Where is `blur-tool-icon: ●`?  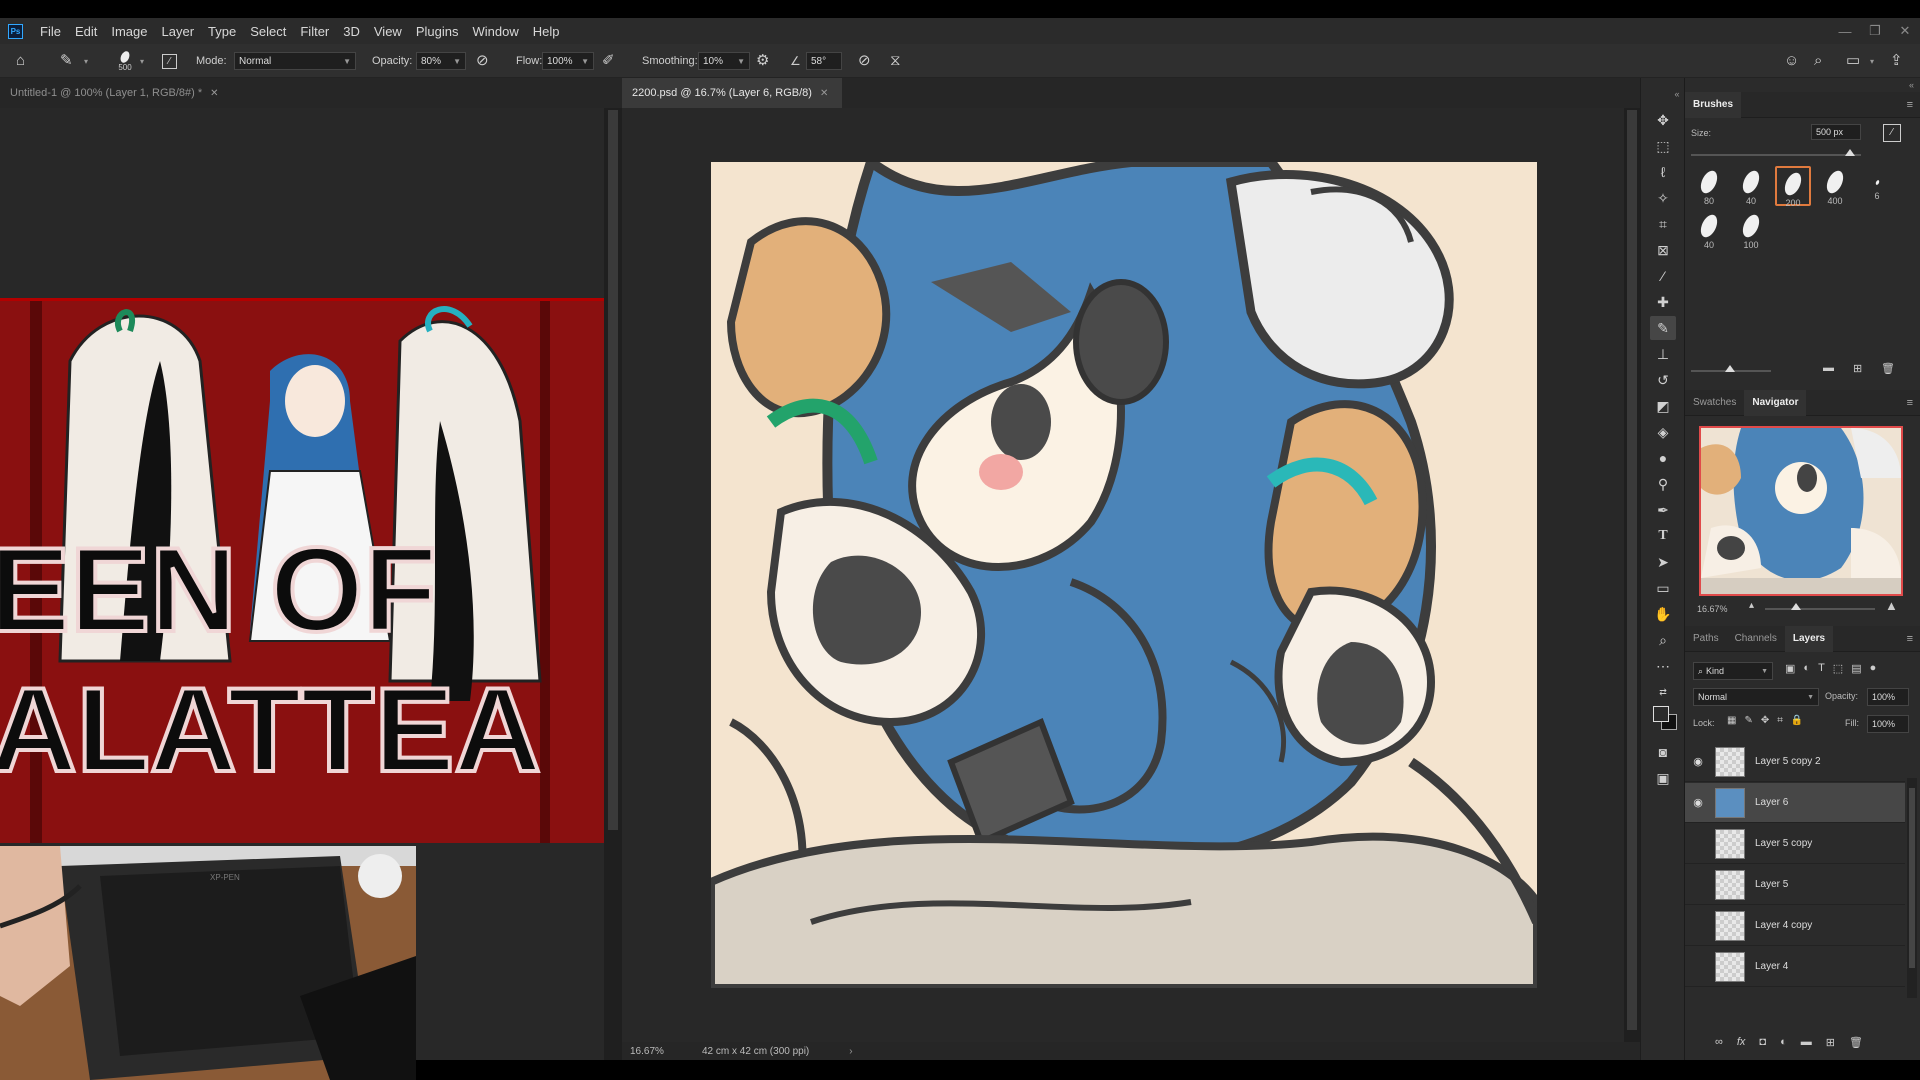
blur-tool-icon: ● is located at coordinates (1663, 458).